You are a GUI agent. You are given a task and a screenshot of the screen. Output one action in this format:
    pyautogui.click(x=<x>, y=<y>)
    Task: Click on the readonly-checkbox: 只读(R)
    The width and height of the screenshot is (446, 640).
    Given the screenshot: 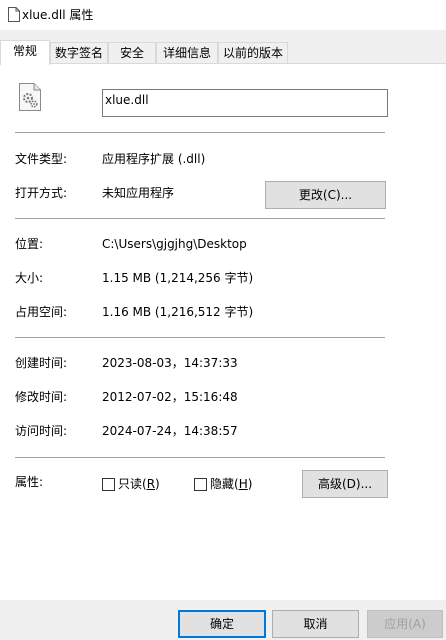 What is the action you would take?
    pyautogui.click(x=131, y=484)
    